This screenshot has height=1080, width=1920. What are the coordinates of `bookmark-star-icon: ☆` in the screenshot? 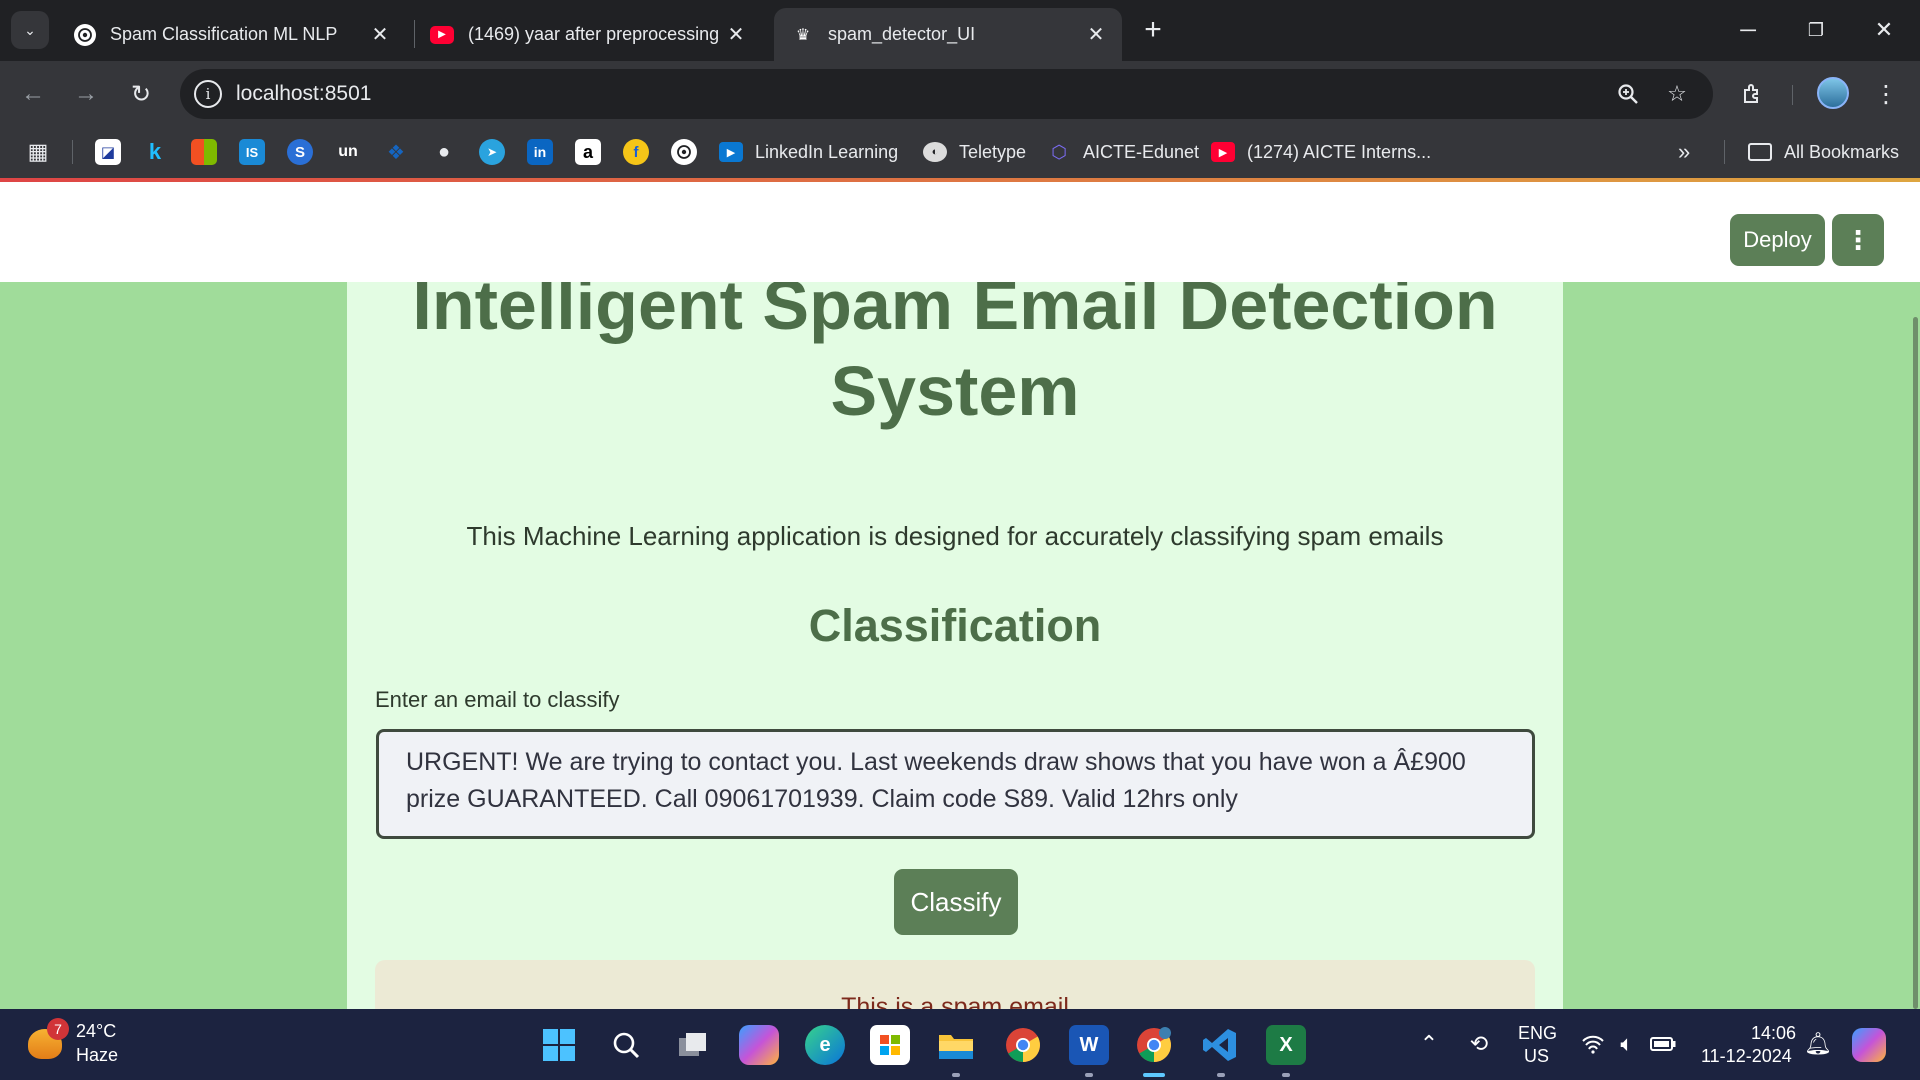 It's located at (1677, 94).